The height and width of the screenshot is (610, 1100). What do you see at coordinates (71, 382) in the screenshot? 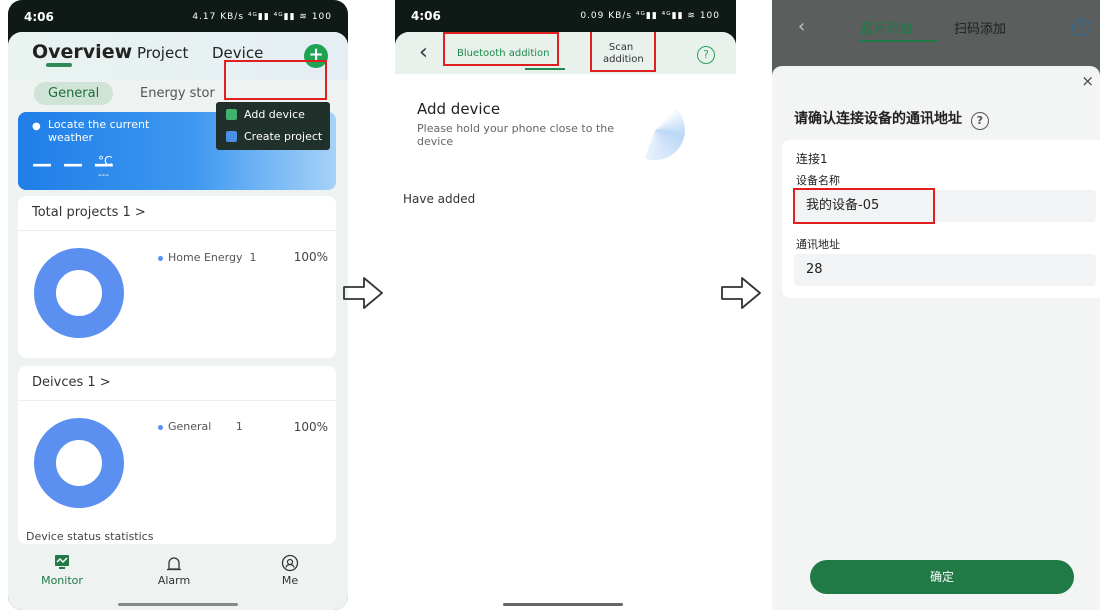
I see `devices-title: Deivces 1 >` at bounding box center [71, 382].